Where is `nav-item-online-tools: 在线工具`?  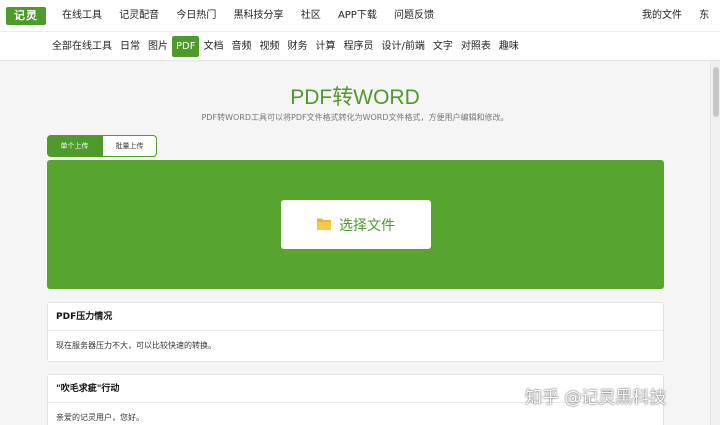
nav-item-online-tools: 在线工具 is located at coordinates (82, 15).